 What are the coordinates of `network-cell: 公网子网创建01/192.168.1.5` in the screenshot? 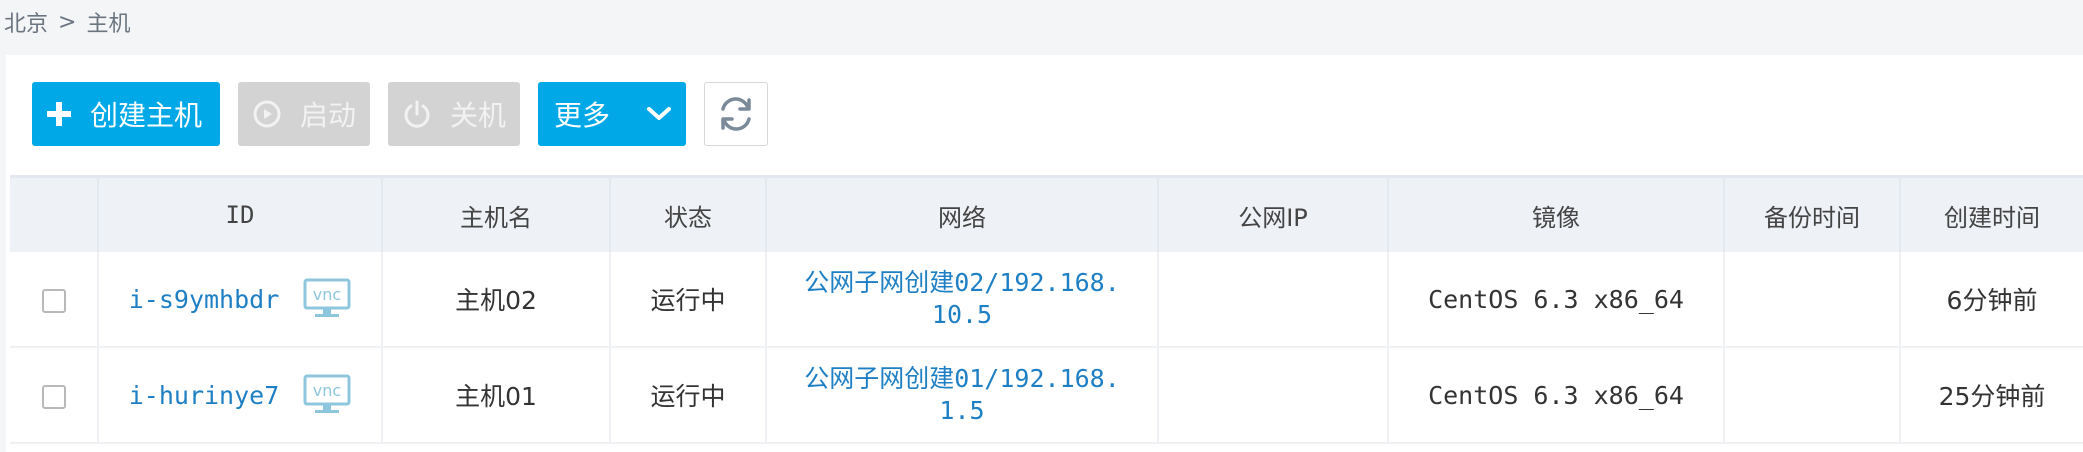 It's located at (961, 395).